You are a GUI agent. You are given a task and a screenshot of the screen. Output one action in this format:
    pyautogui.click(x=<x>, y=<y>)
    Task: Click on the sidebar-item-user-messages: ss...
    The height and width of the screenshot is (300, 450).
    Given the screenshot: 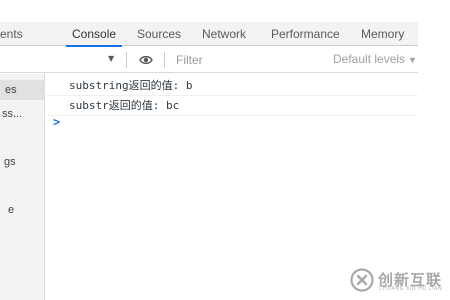 What is the action you would take?
    pyautogui.click(x=22, y=114)
    